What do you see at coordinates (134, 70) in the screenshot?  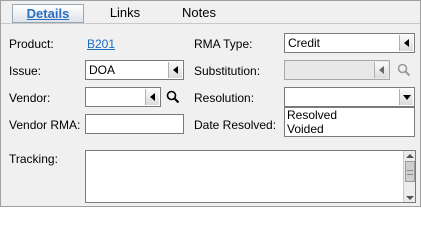 I see `issue-select: DOA` at bounding box center [134, 70].